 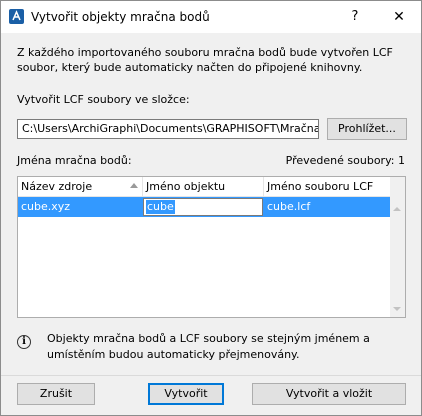 I want to click on create-button: Vytvořit, so click(x=186, y=394).